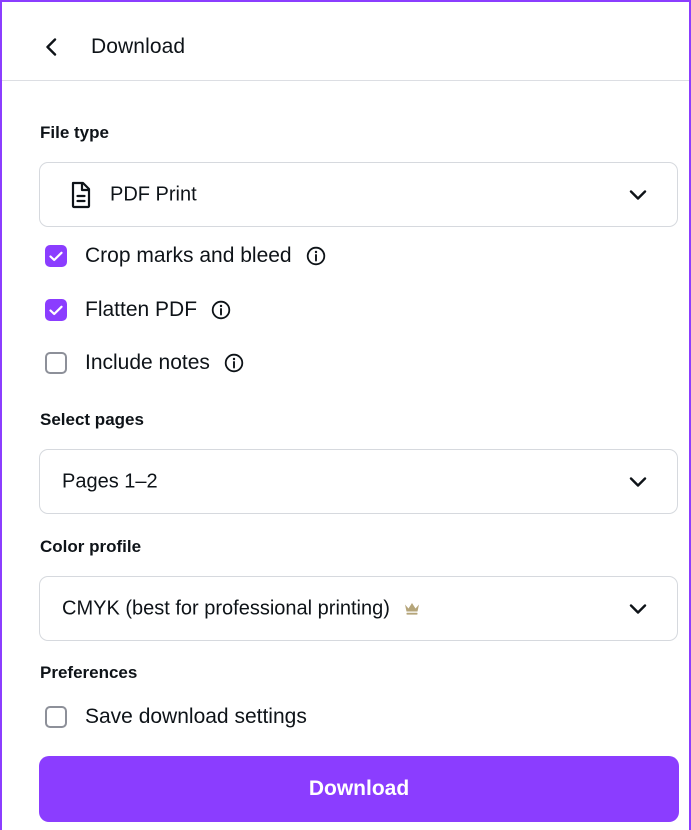  Describe the element at coordinates (359, 789) in the screenshot. I see `download-button: Download` at that location.